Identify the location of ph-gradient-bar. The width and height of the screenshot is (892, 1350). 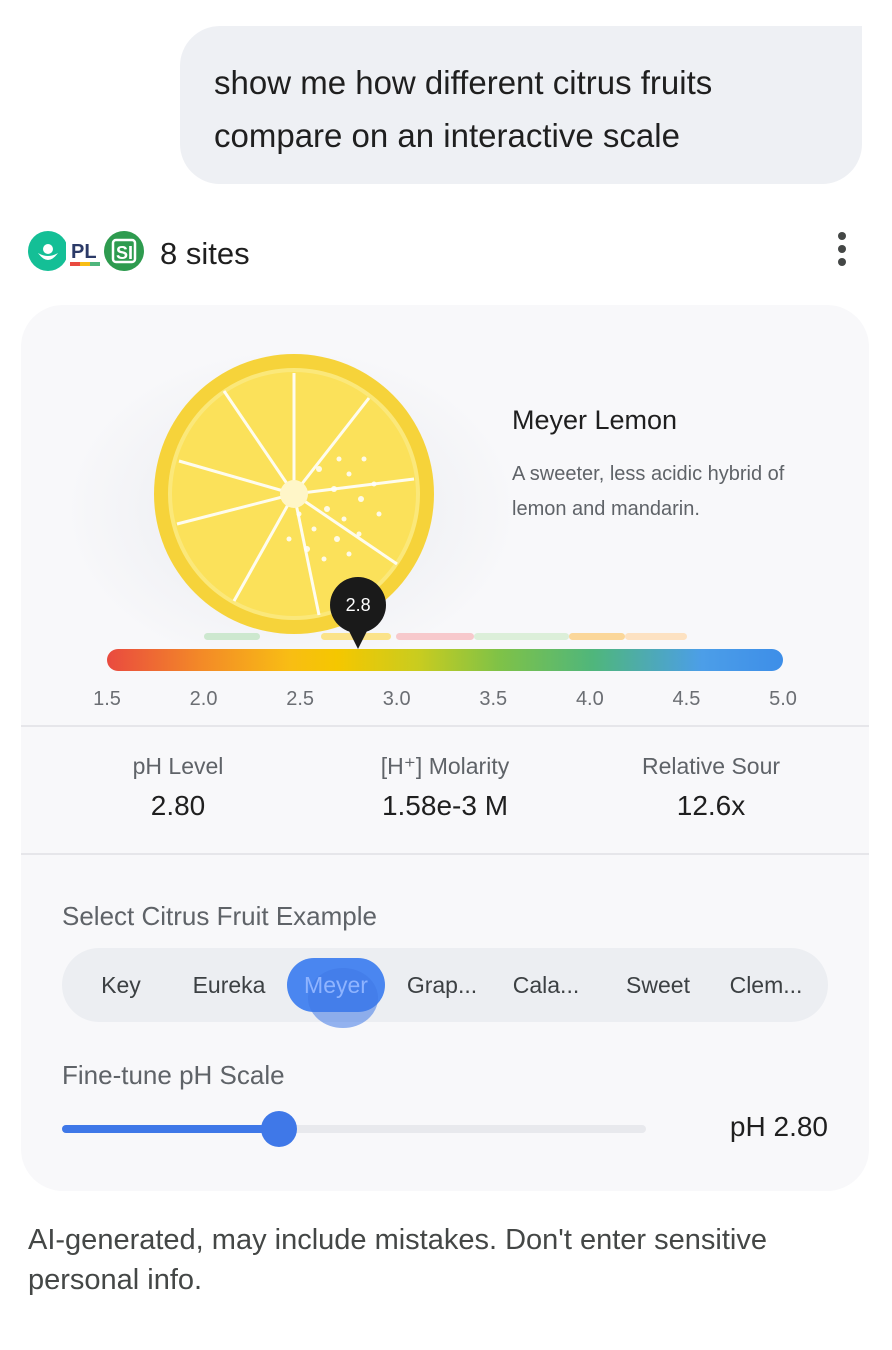
(445, 660).